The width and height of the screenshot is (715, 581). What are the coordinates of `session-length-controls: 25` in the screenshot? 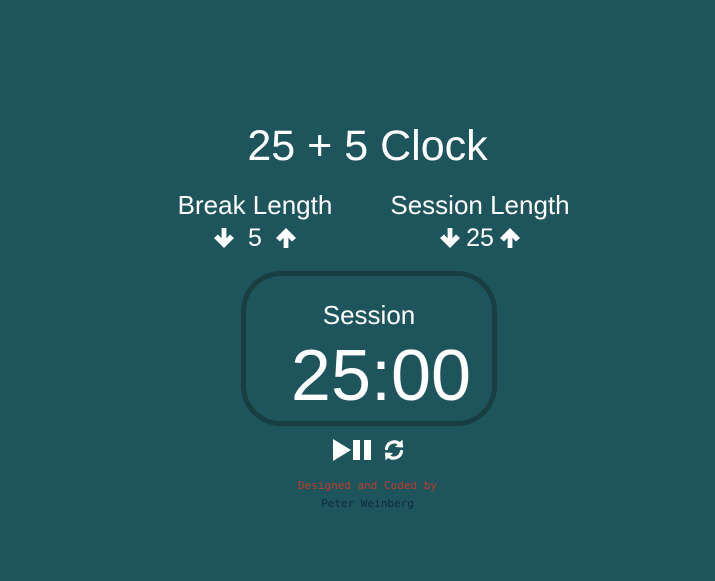 It's located at (480, 238).